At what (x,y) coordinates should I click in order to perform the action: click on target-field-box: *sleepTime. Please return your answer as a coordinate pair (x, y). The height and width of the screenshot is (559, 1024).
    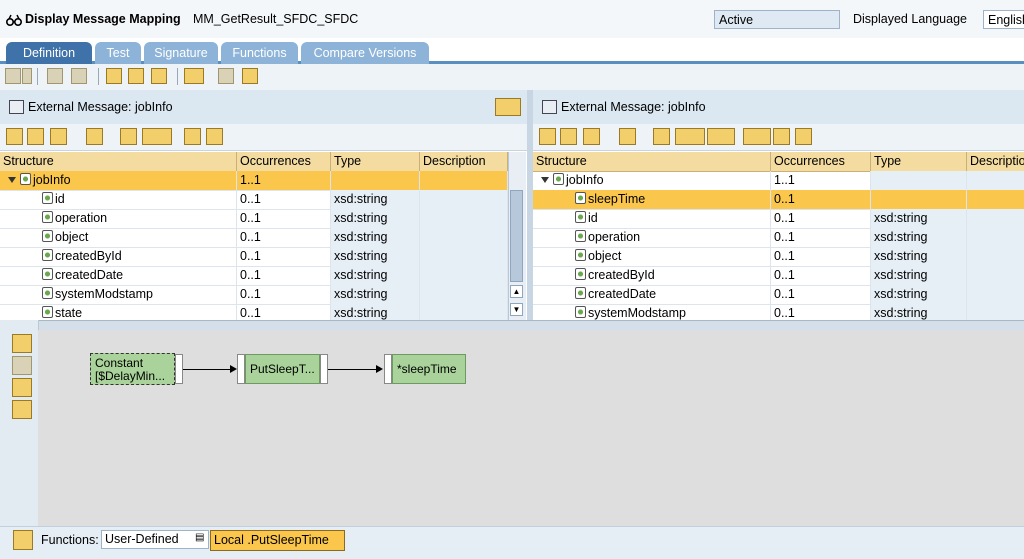
    Looking at the image, I should click on (429, 369).